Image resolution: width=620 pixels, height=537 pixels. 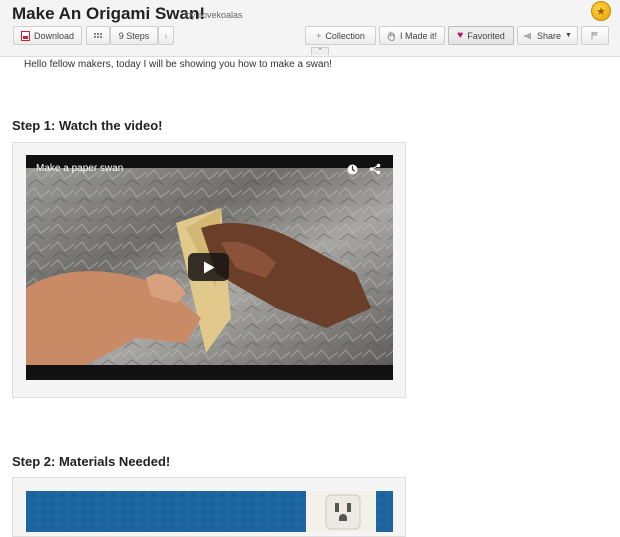 What do you see at coordinates (601, 11) in the screenshot?
I see `star-badge-icon: ★` at bounding box center [601, 11].